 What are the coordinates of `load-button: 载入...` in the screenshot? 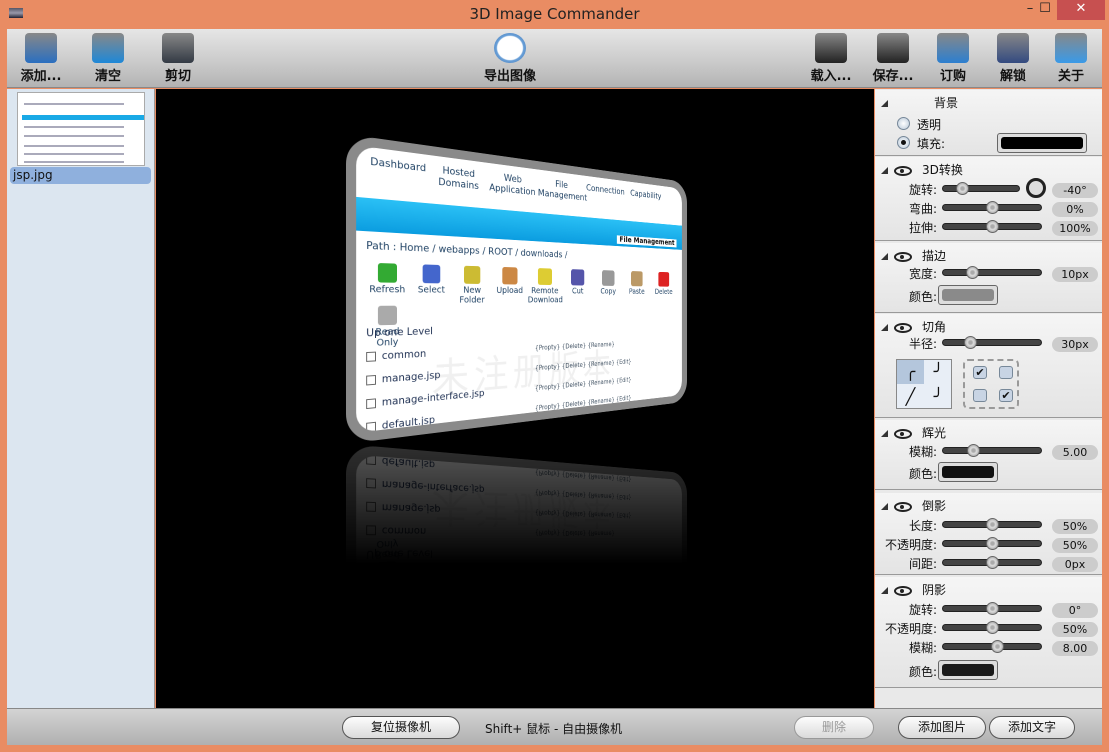 It's located at (831, 58).